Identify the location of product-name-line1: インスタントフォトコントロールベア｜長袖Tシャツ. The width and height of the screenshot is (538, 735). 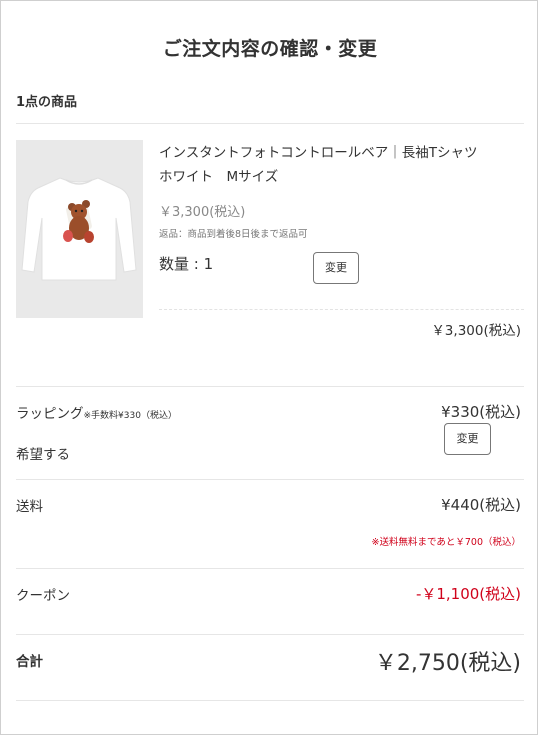
(318, 153).